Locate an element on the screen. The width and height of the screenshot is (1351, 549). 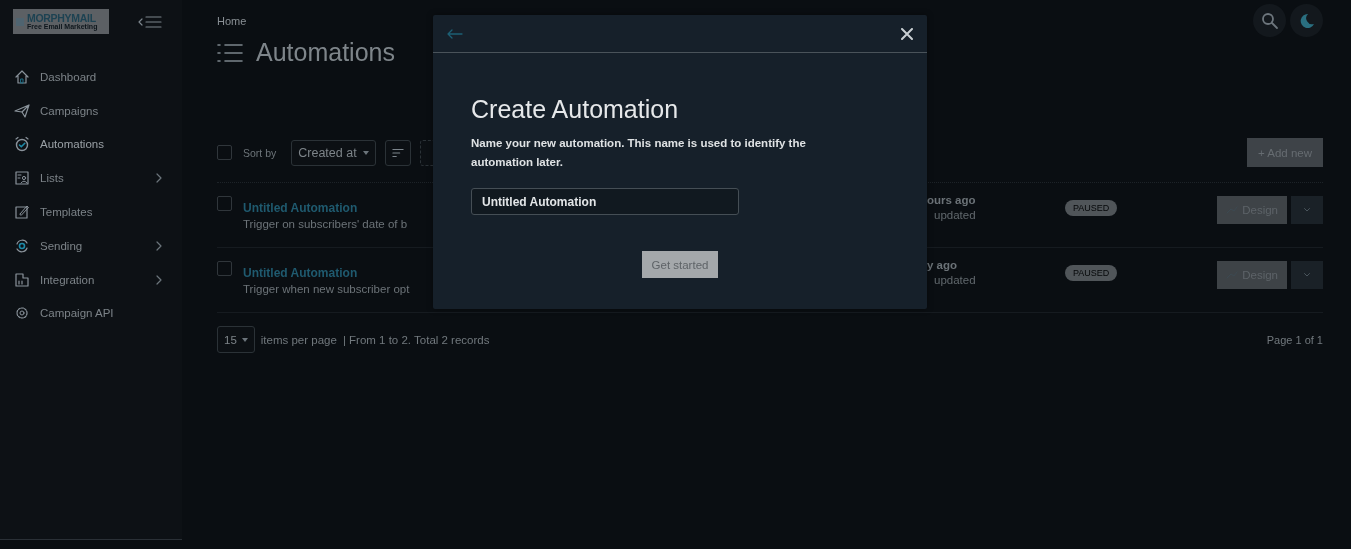
search-button is located at coordinates (1269, 20).